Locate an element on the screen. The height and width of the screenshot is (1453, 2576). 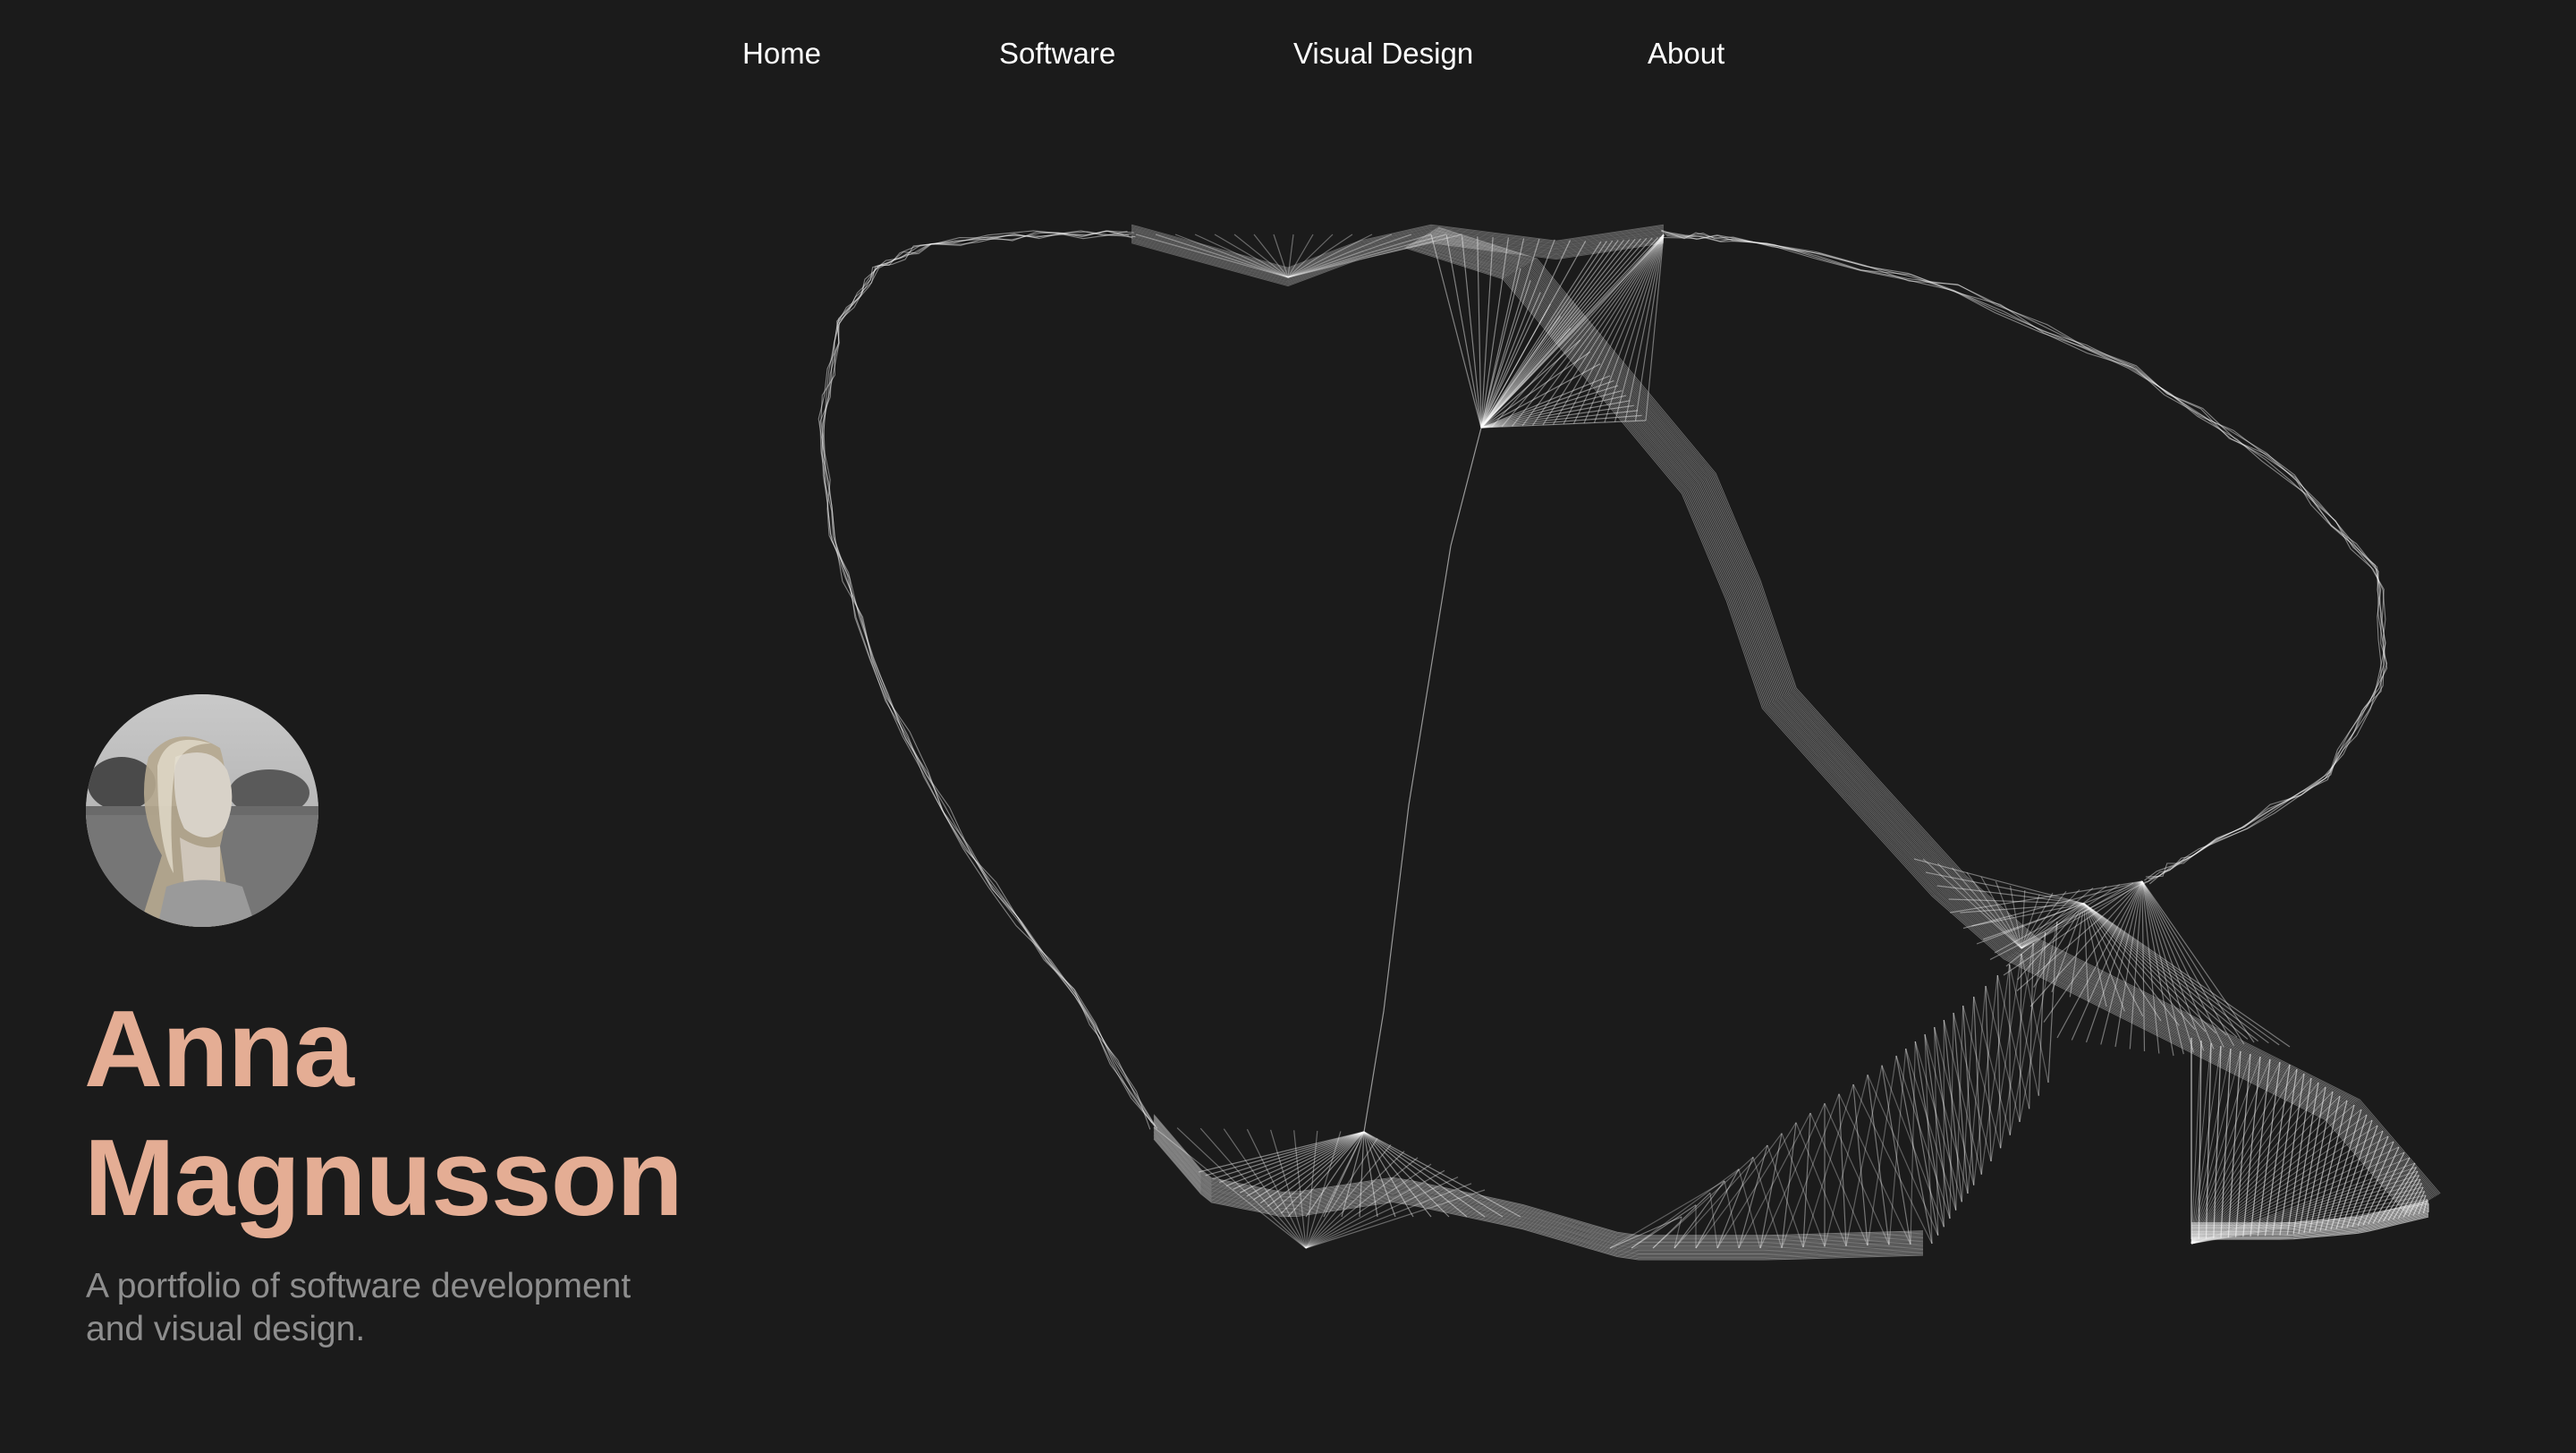
nav-link-about: About is located at coordinates (1686, 53).